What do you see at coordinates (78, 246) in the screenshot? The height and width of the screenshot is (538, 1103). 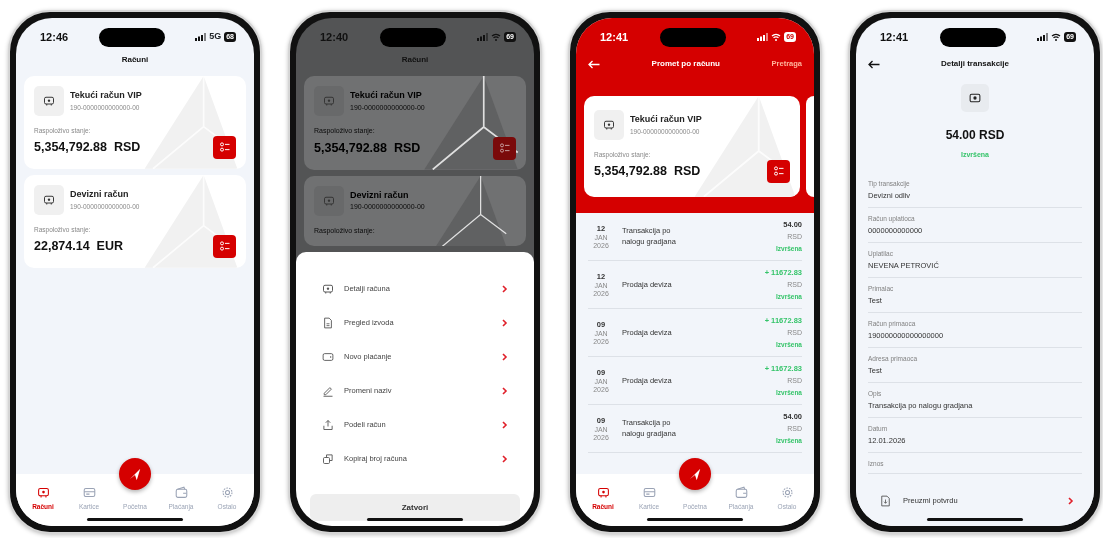 I see `account-balance: 22,874.14 EUR` at bounding box center [78, 246].